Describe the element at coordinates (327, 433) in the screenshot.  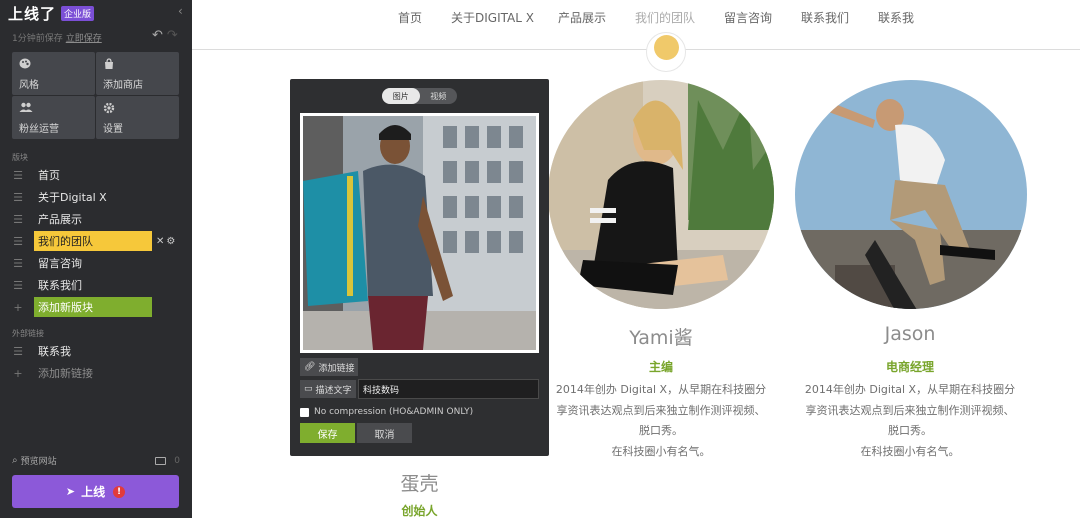
I see `save-button: 保存` at that location.